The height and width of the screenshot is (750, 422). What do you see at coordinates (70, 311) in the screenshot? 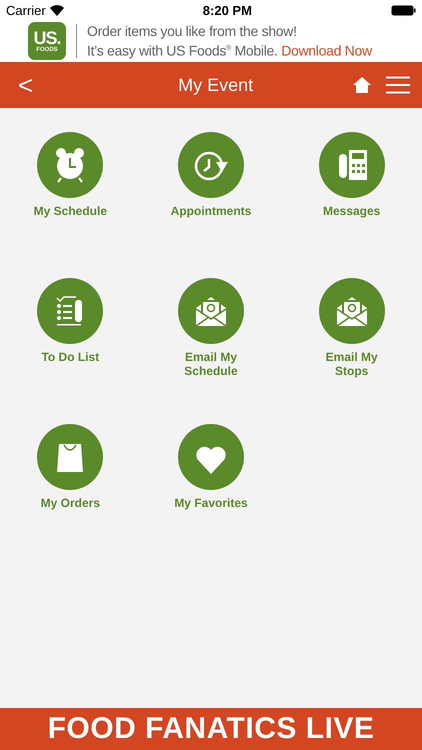
I see `checklist-pen-icon` at bounding box center [70, 311].